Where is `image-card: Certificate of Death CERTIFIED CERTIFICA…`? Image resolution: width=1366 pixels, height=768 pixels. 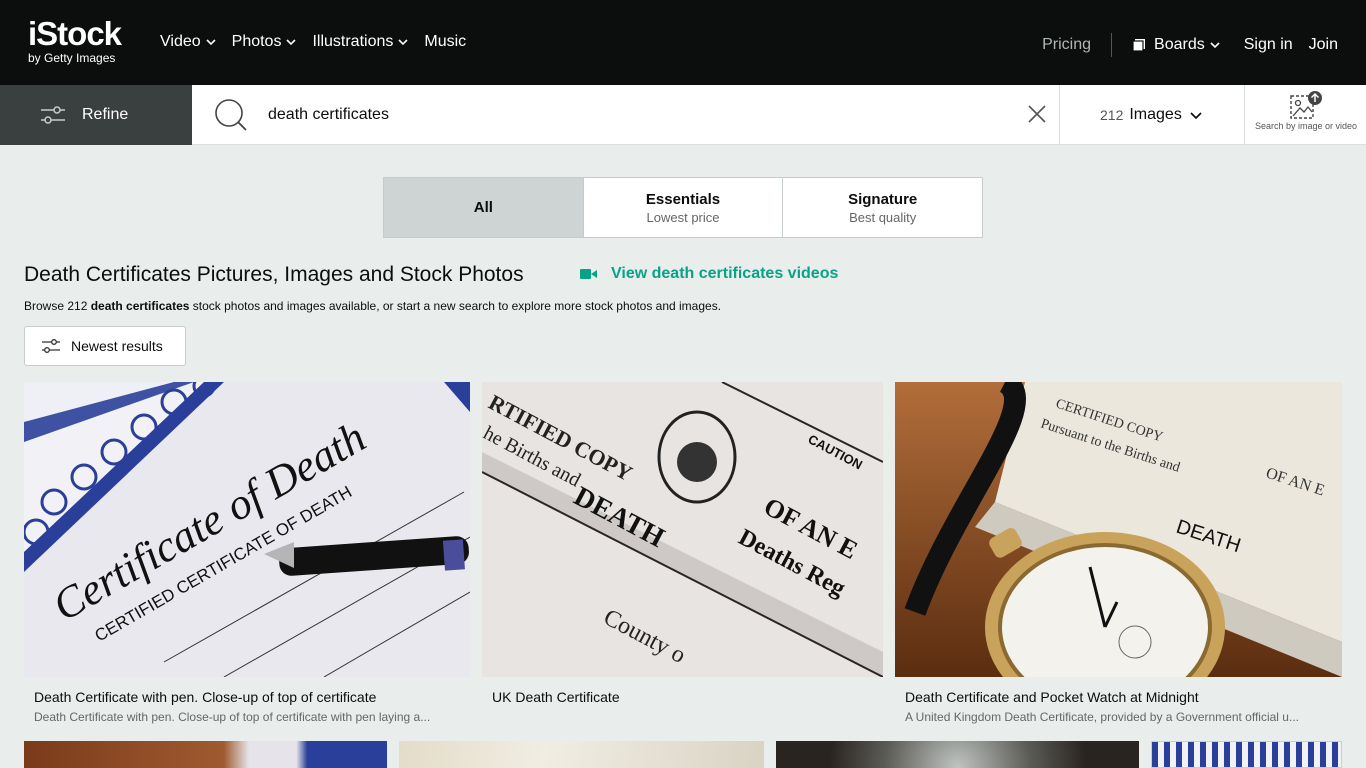 image-card: Certificate of Death CERTIFIED CERTIFICA… is located at coordinates (247, 553).